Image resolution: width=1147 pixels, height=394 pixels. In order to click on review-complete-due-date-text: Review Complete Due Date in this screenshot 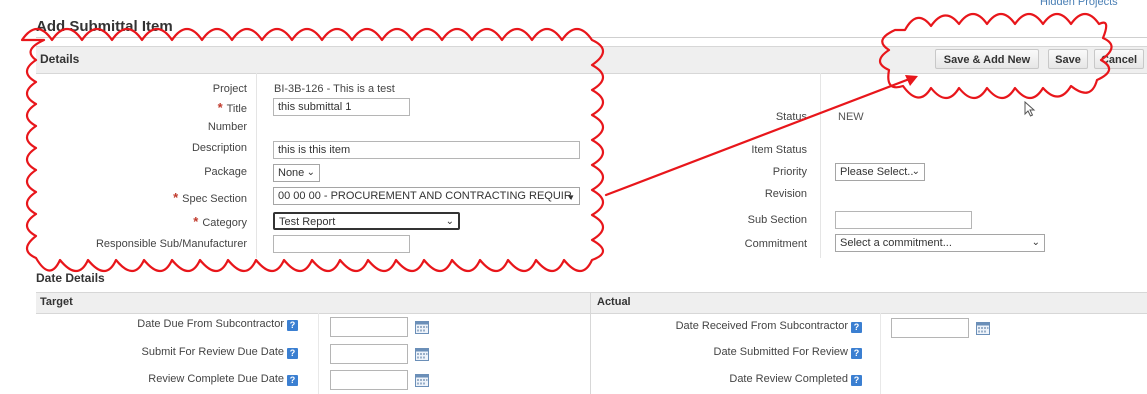, I will do `click(216, 379)`.